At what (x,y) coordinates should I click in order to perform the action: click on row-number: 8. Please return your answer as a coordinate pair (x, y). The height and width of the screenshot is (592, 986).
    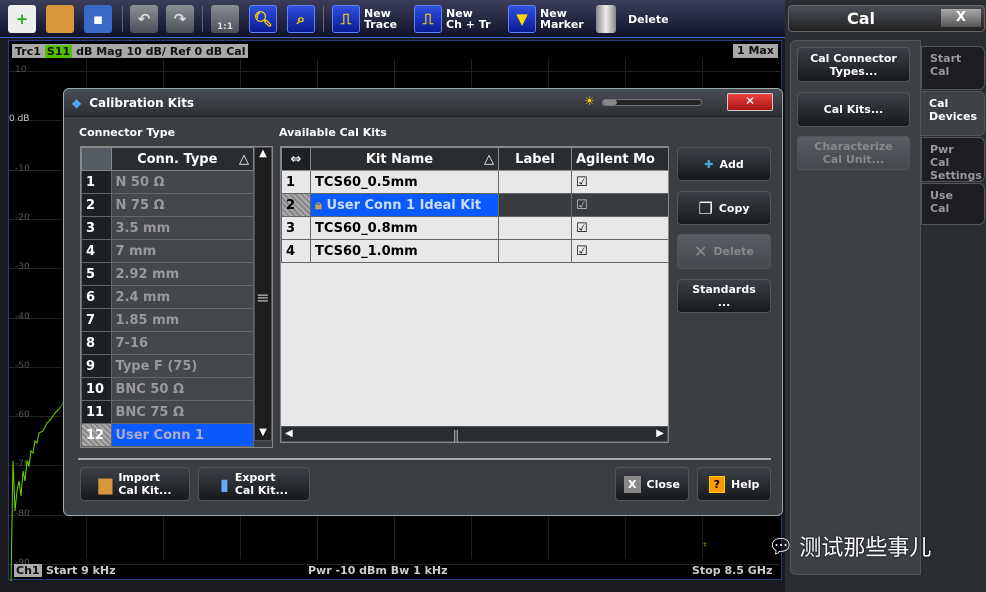
    Looking at the image, I should click on (96, 343).